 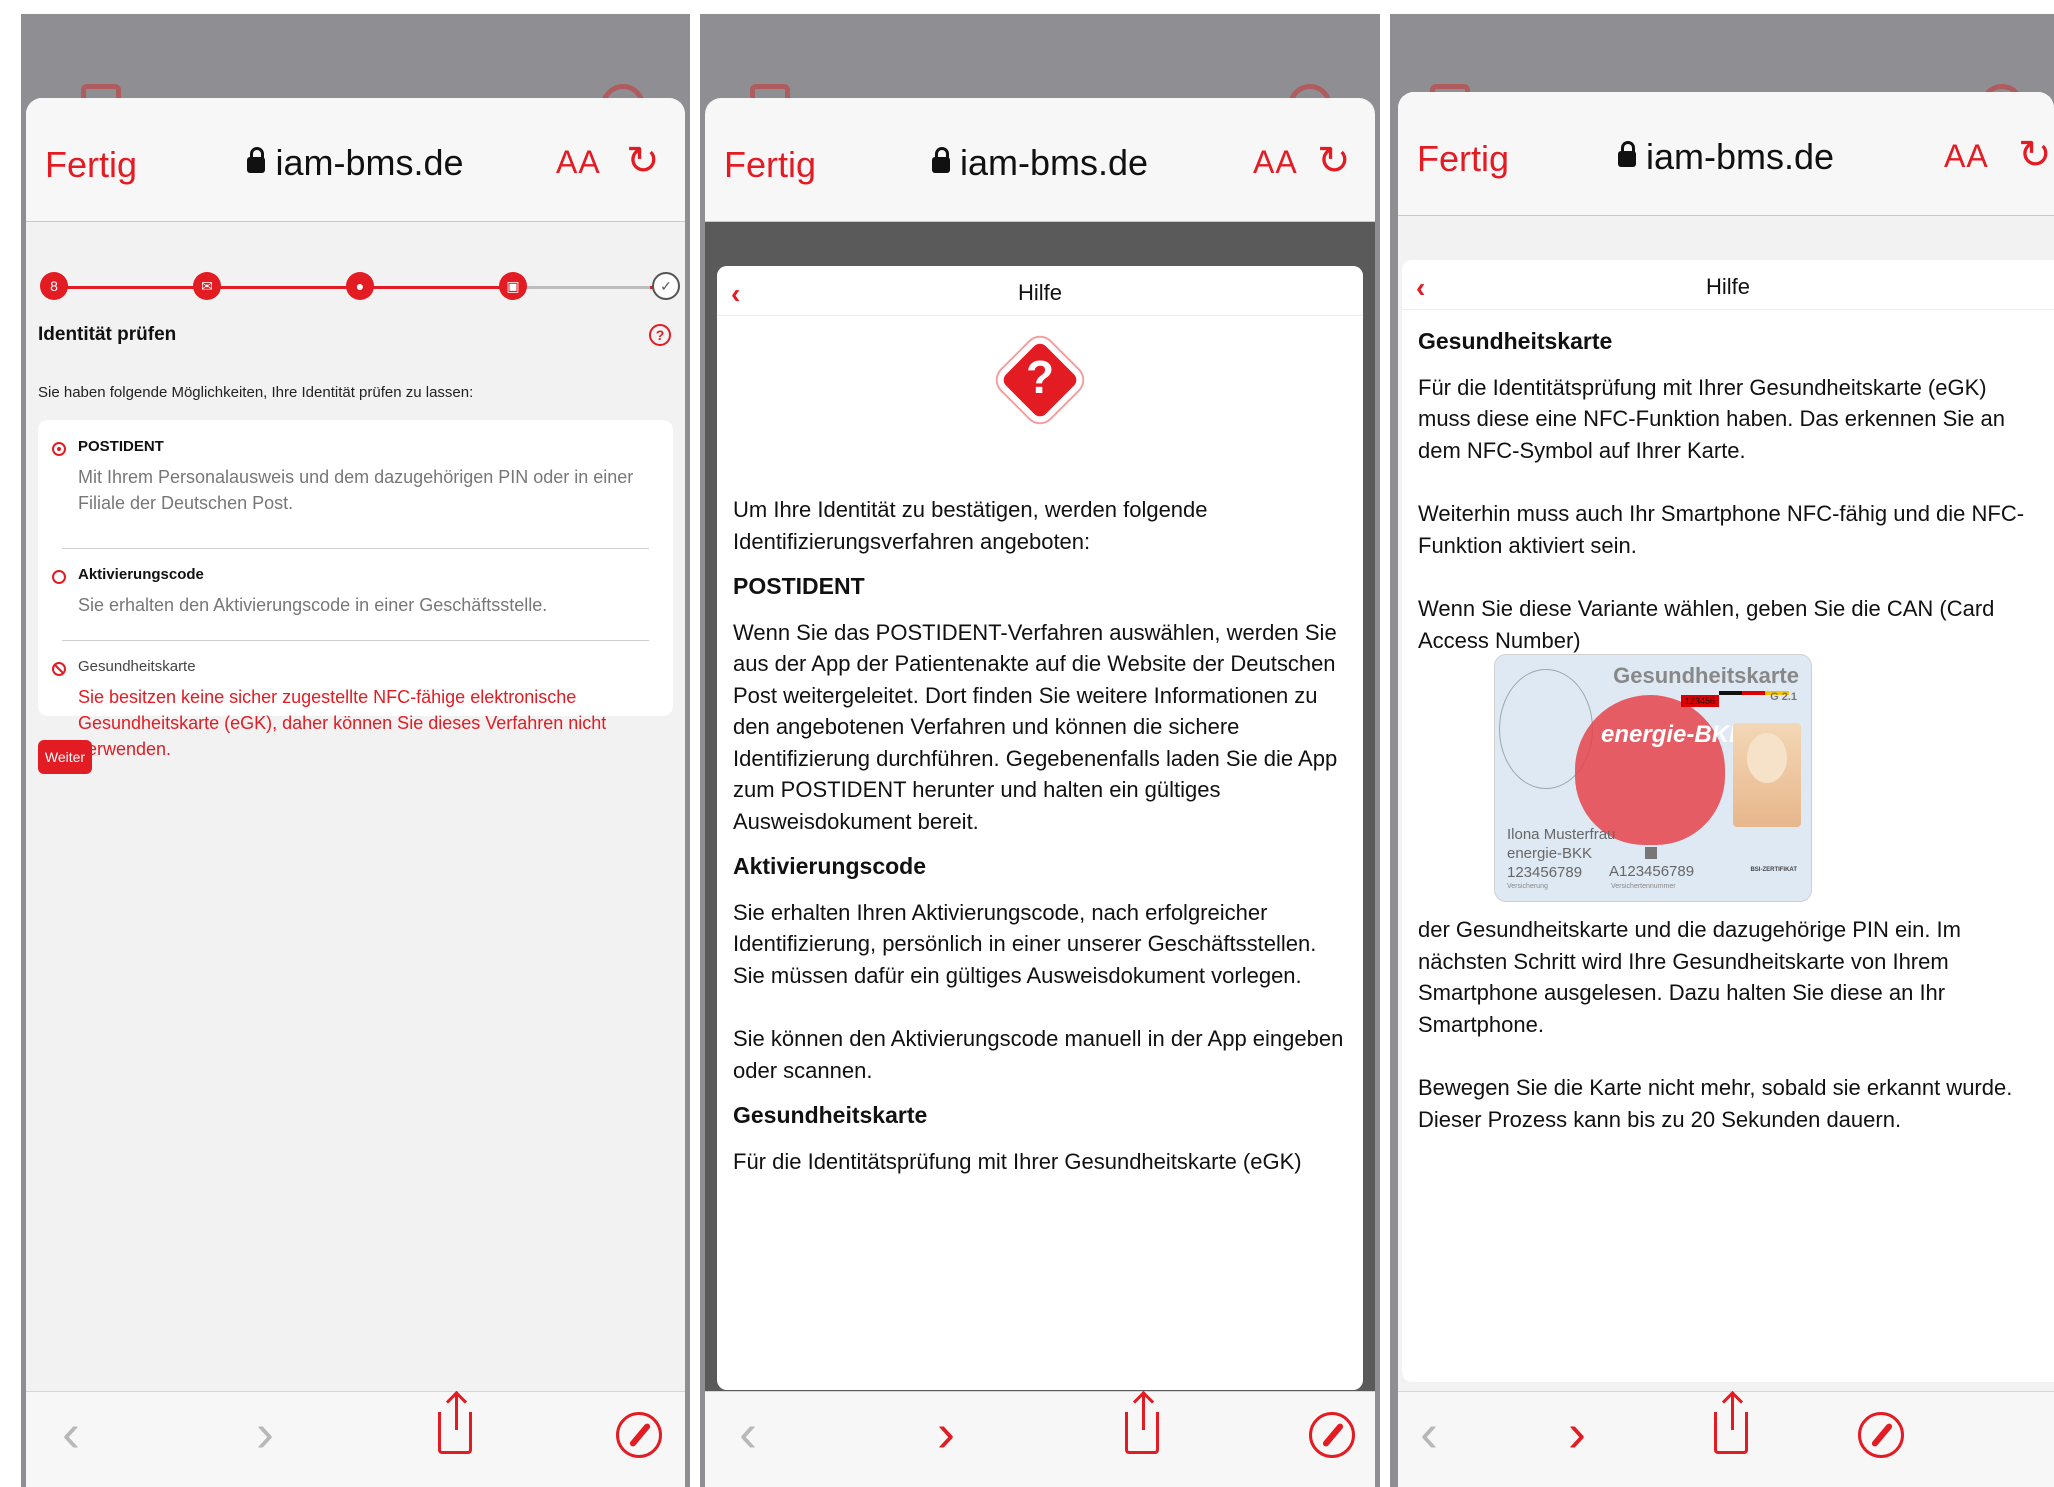 What do you see at coordinates (1643, 886) in the screenshot?
I see `card-member-label: Versichertennummer` at bounding box center [1643, 886].